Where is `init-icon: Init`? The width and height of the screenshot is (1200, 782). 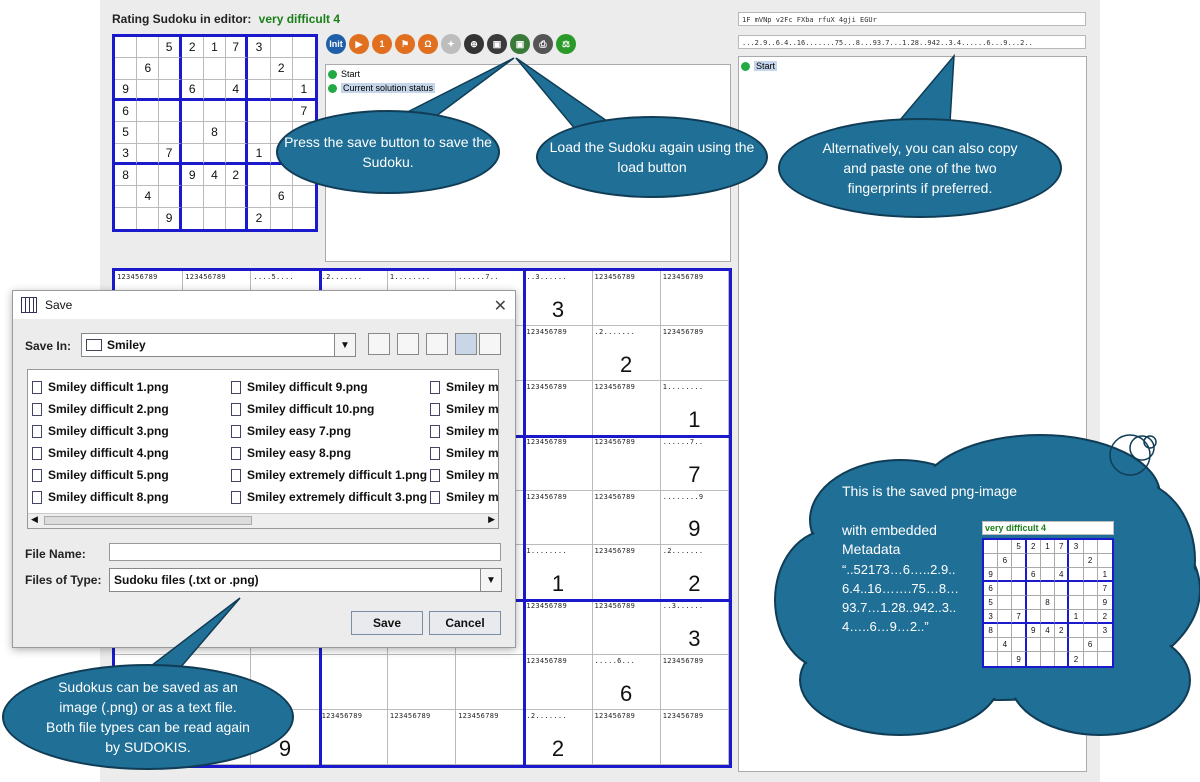
init-icon: Init is located at coordinates (336, 44).